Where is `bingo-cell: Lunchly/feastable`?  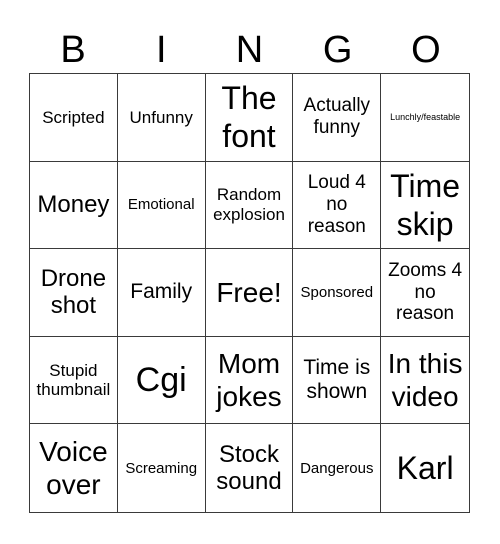
bingo-cell: Lunchly/feastable is located at coordinates (425, 118).